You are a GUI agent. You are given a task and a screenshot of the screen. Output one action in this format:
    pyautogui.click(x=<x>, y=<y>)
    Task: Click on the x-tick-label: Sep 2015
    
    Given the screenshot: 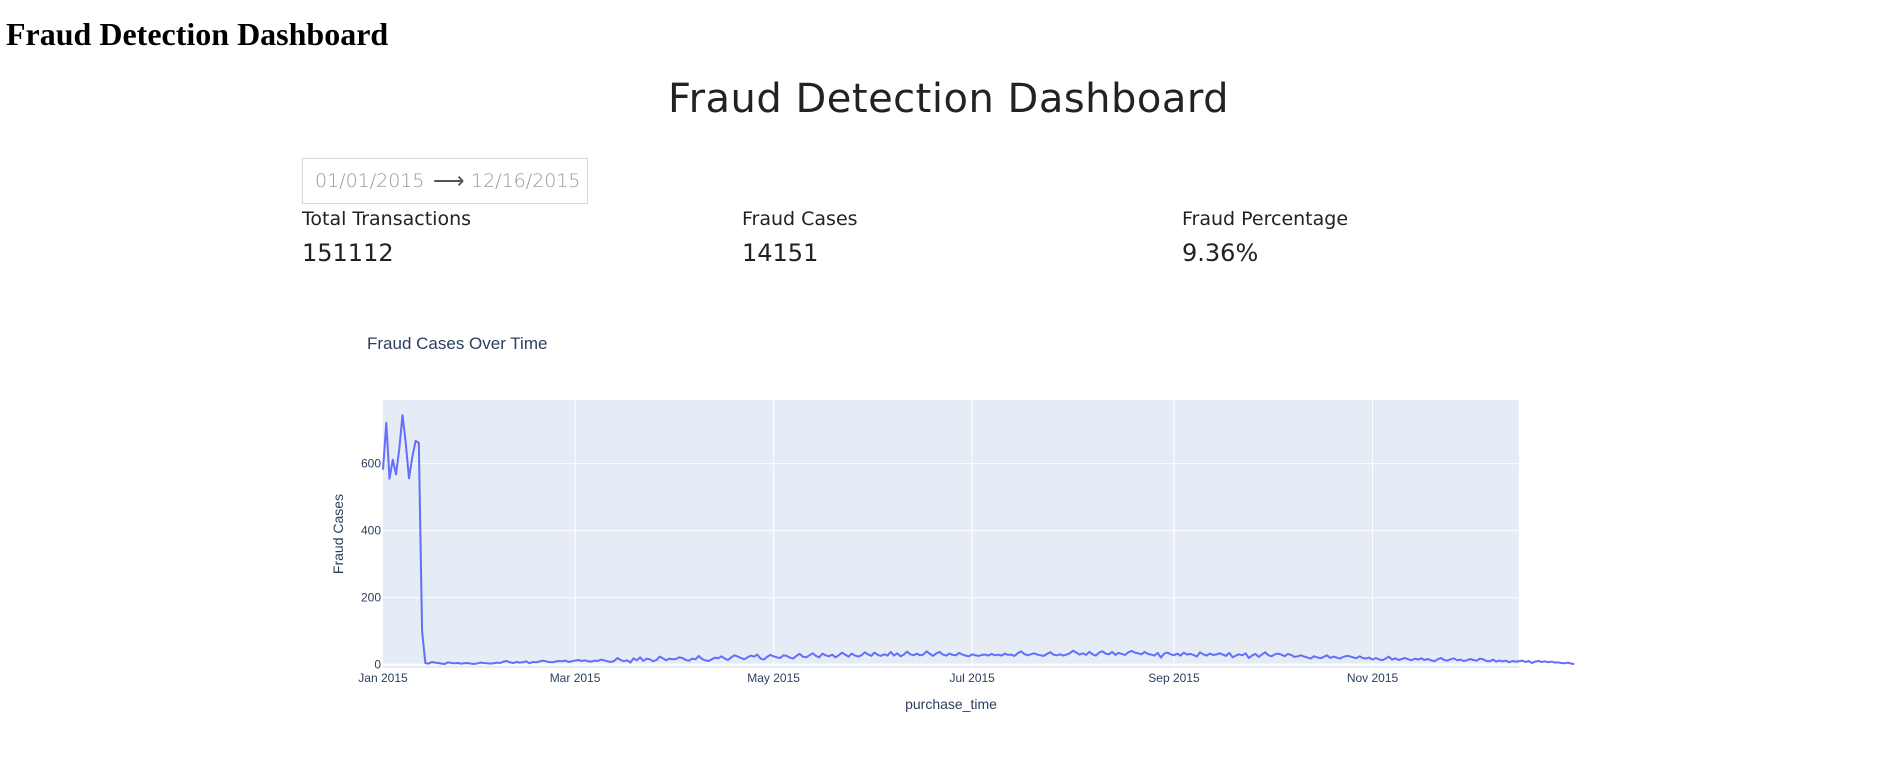 What is the action you would take?
    pyautogui.click(x=1174, y=678)
    